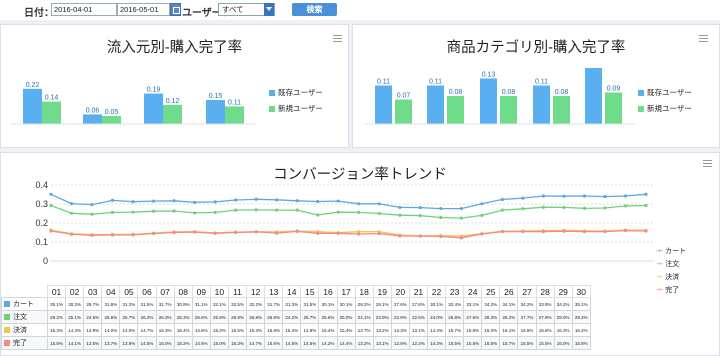 The image size is (720, 356). Describe the element at coordinates (671, 290) in the screenshot. I see `legend-item: -•- 完了` at that location.